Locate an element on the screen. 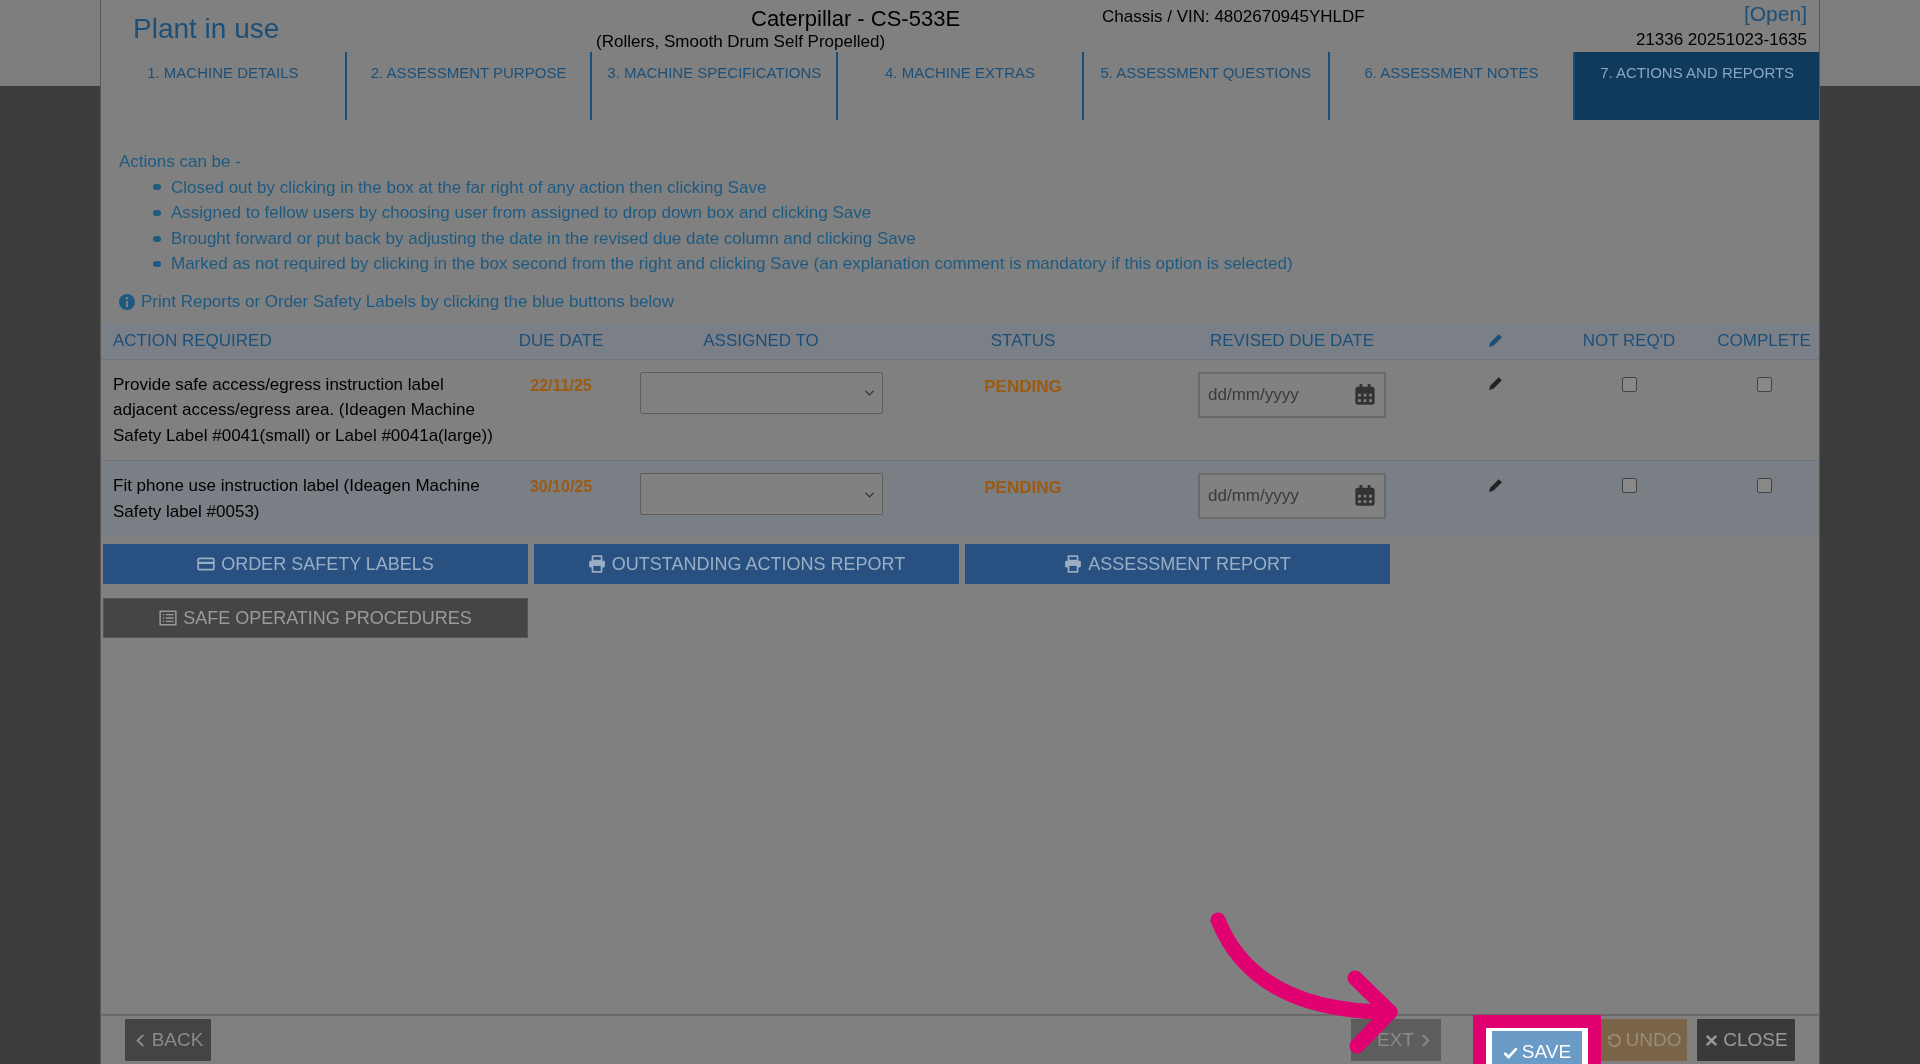  info-note: Print Reports or Order Safety Labels by clicking the blue buttons below is located at coordinates (407, 301).